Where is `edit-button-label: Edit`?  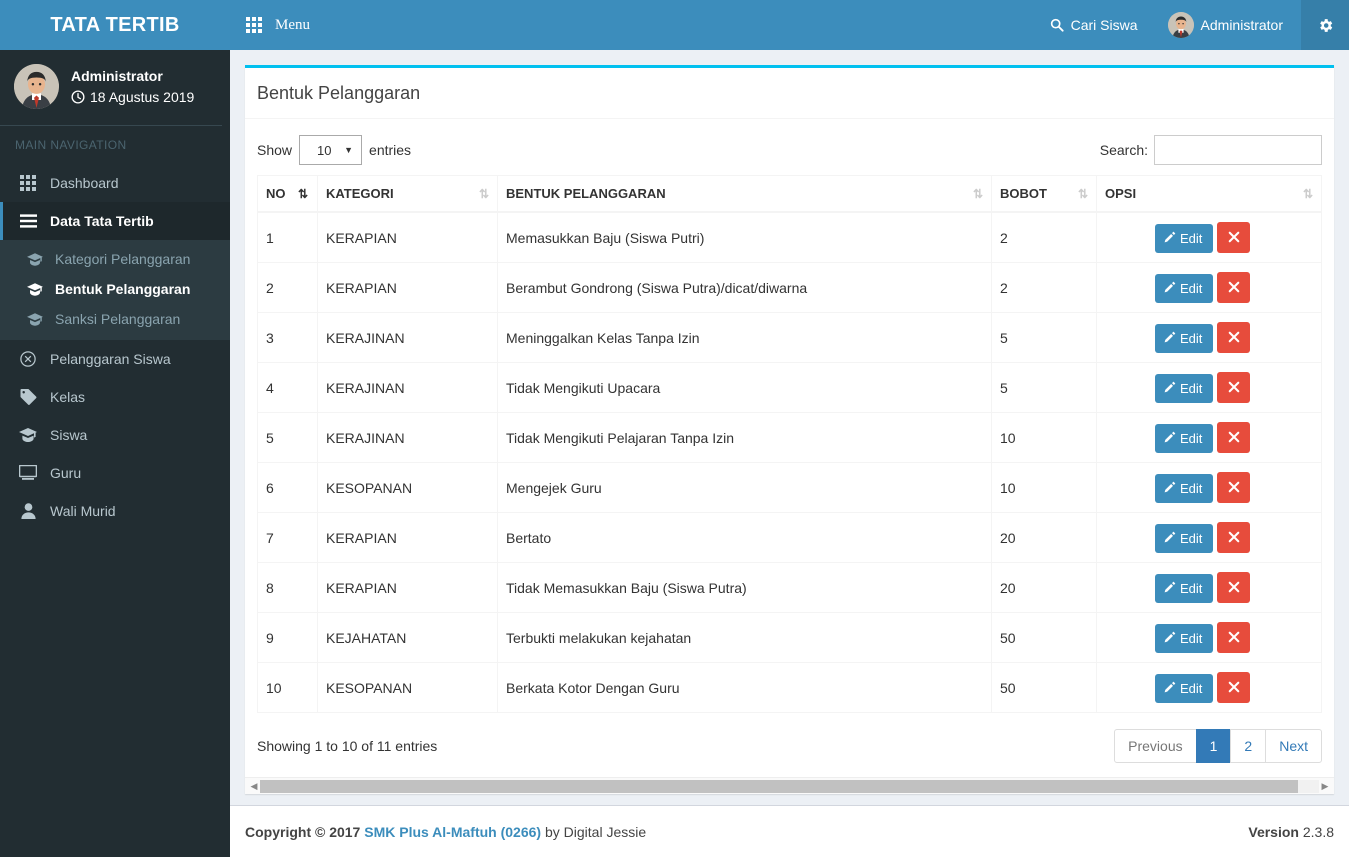
edit-button-label: Edit is located at coordinates (1191, 388).